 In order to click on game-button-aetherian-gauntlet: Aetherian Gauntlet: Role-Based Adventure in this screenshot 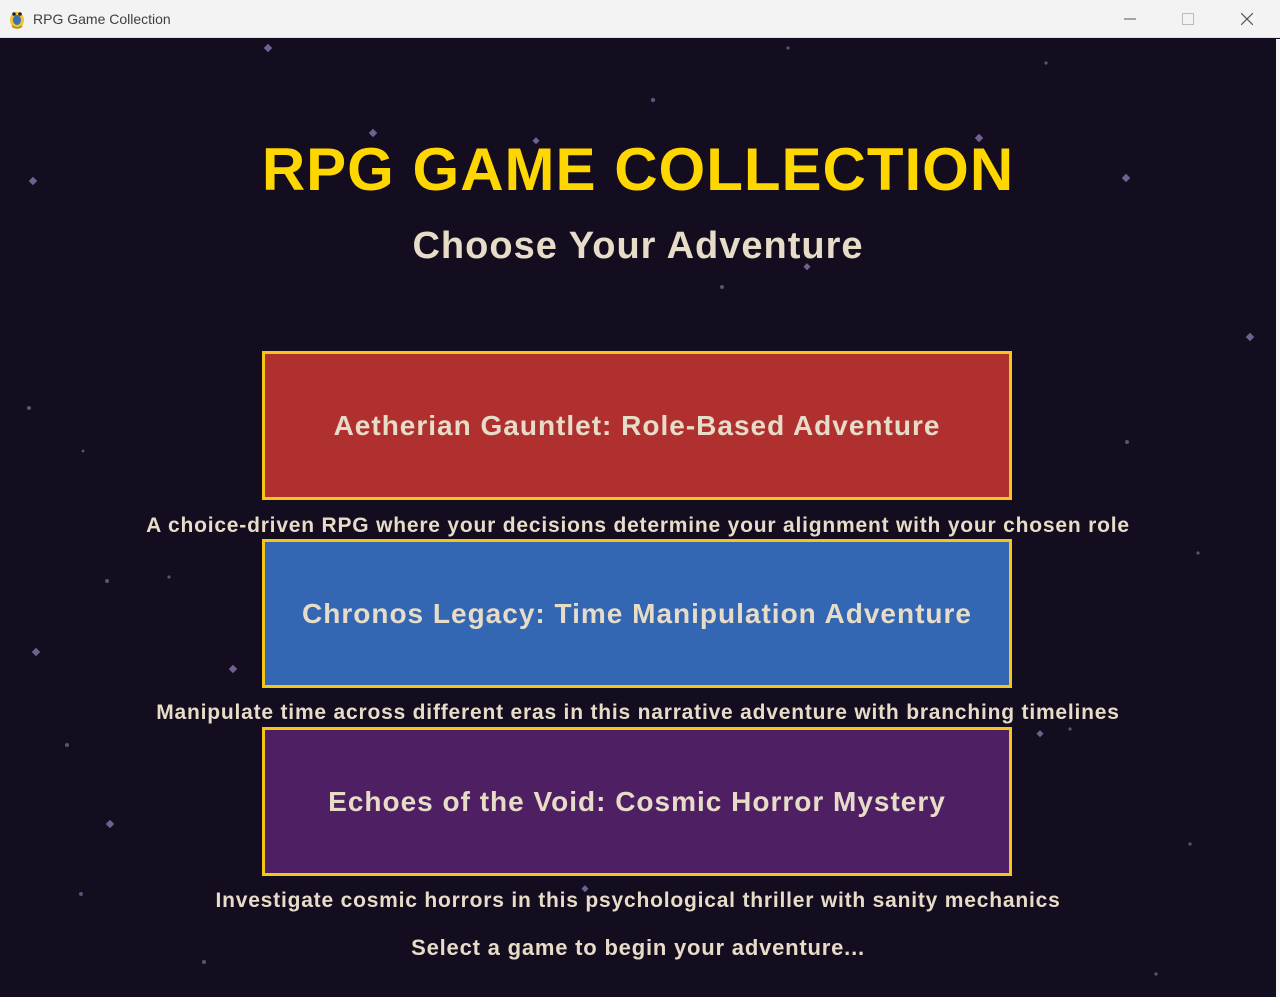, I will do `click(637, 425)`.